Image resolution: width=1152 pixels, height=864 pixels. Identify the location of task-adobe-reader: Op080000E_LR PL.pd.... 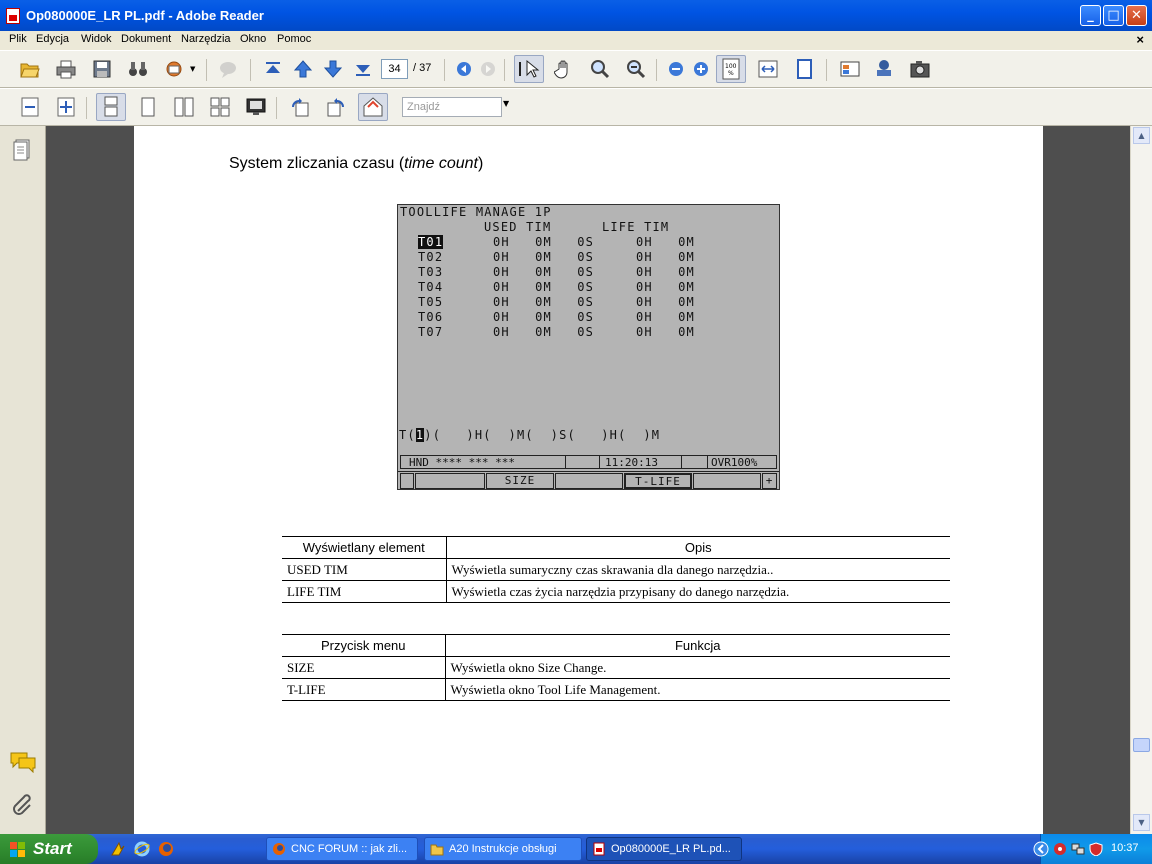
(664, 849).